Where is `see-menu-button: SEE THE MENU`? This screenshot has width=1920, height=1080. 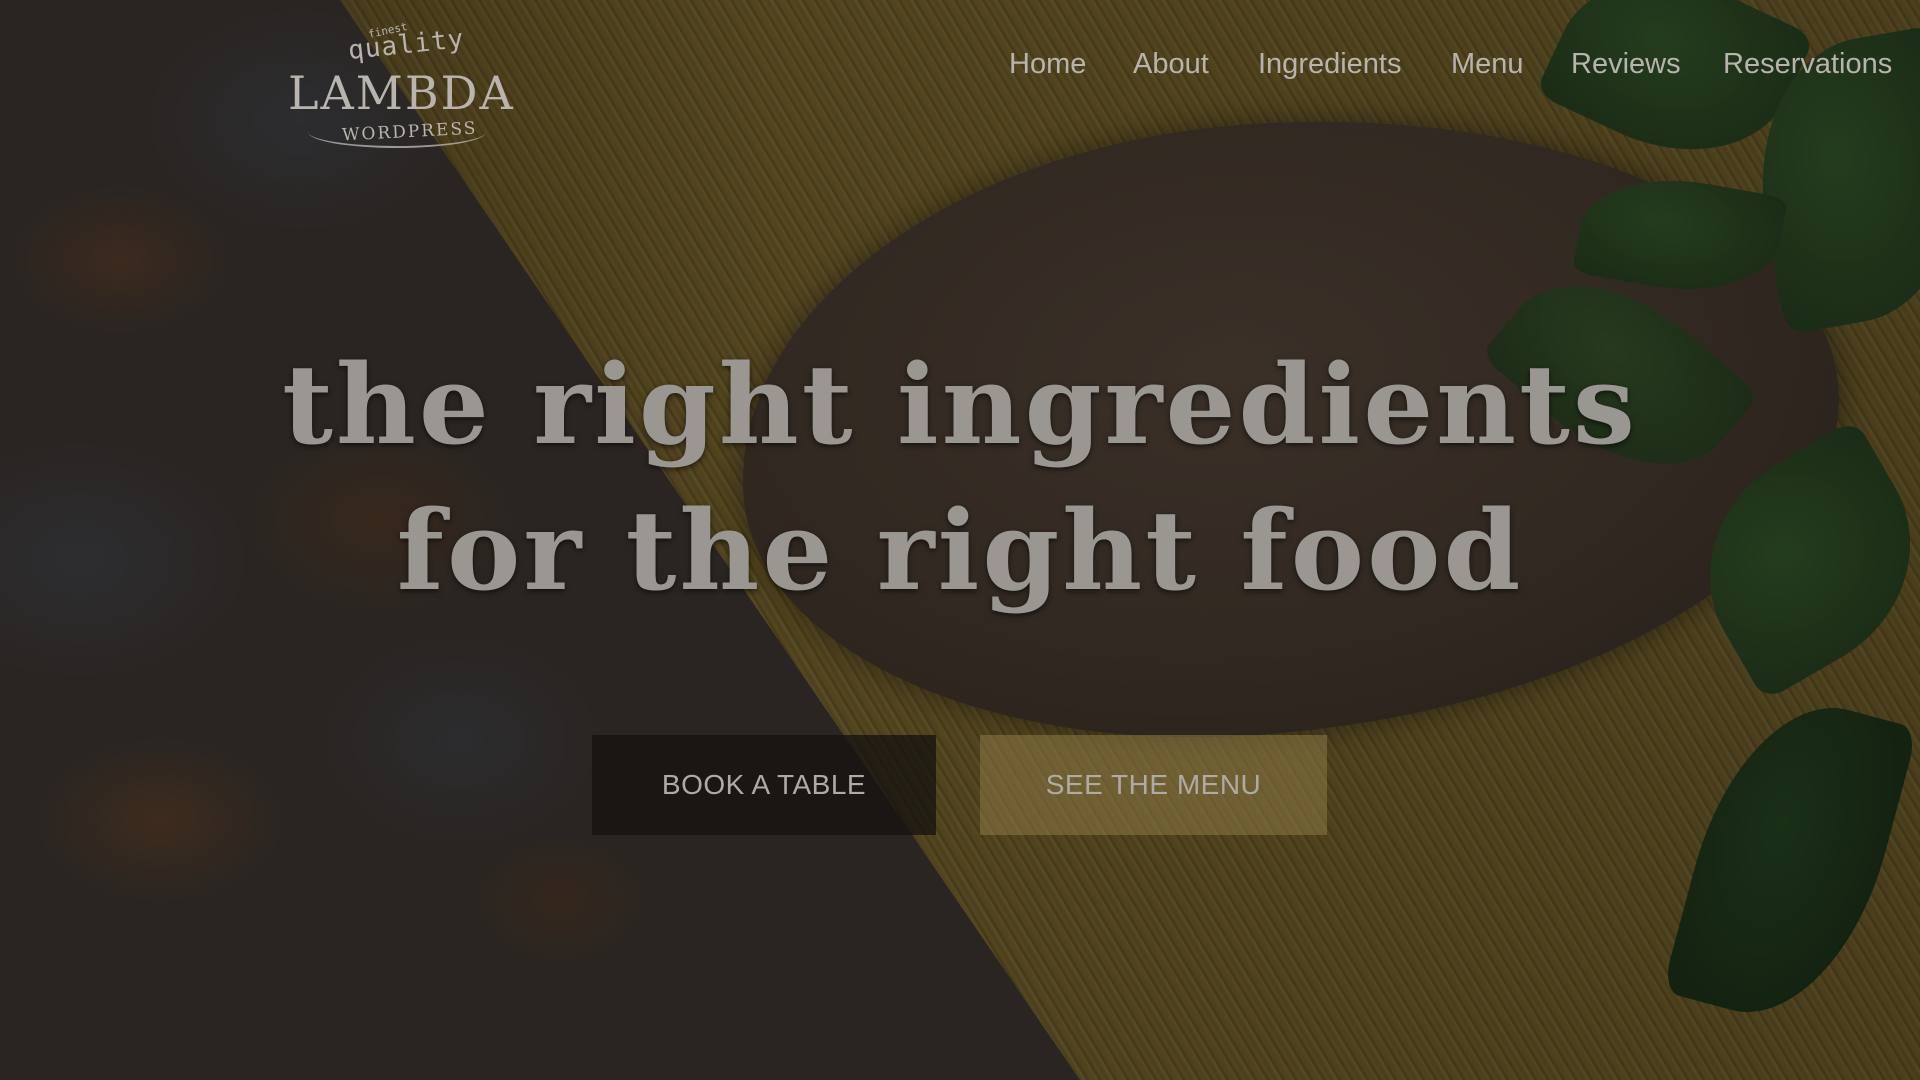
see-menu-button: SEE THE MENU is located at coordinates (1153, 785).